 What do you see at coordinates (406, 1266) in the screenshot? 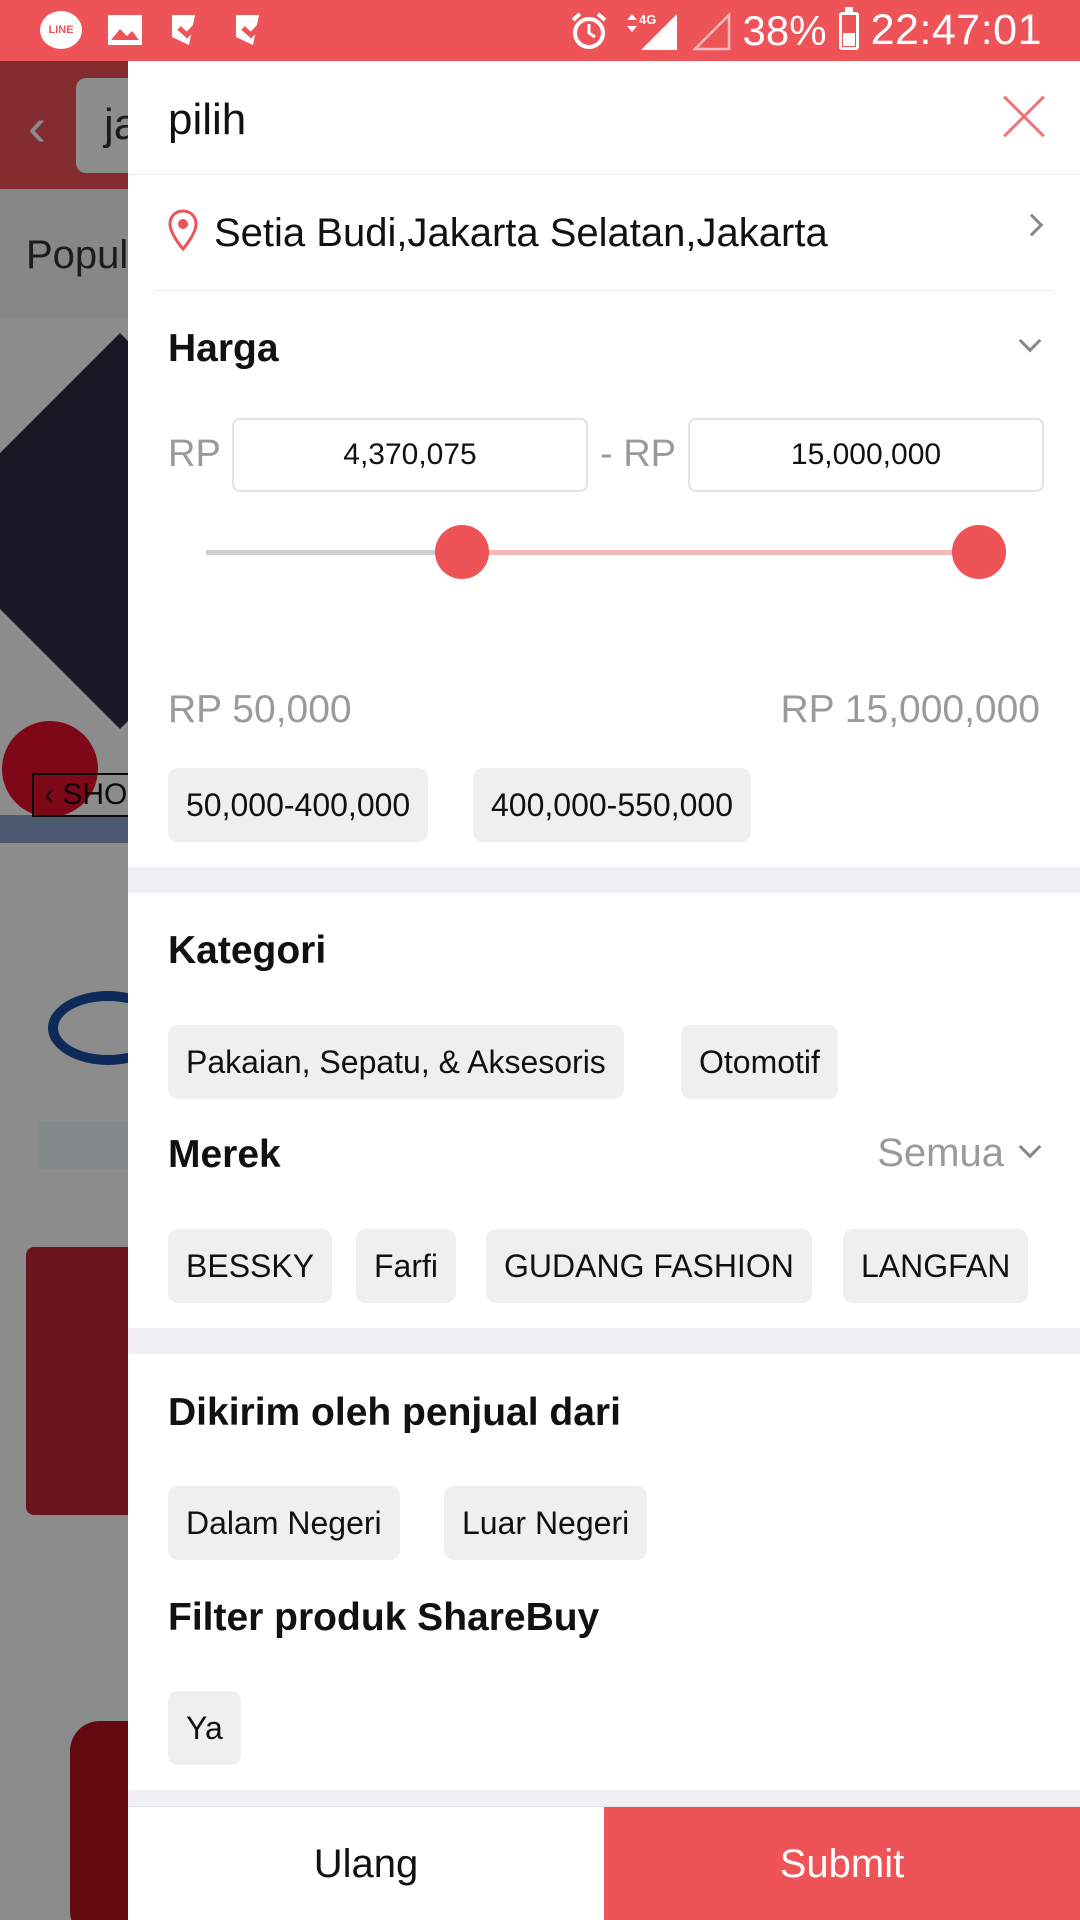
I see `brand-chip: Farfi` at bounding box center [406, 1266].